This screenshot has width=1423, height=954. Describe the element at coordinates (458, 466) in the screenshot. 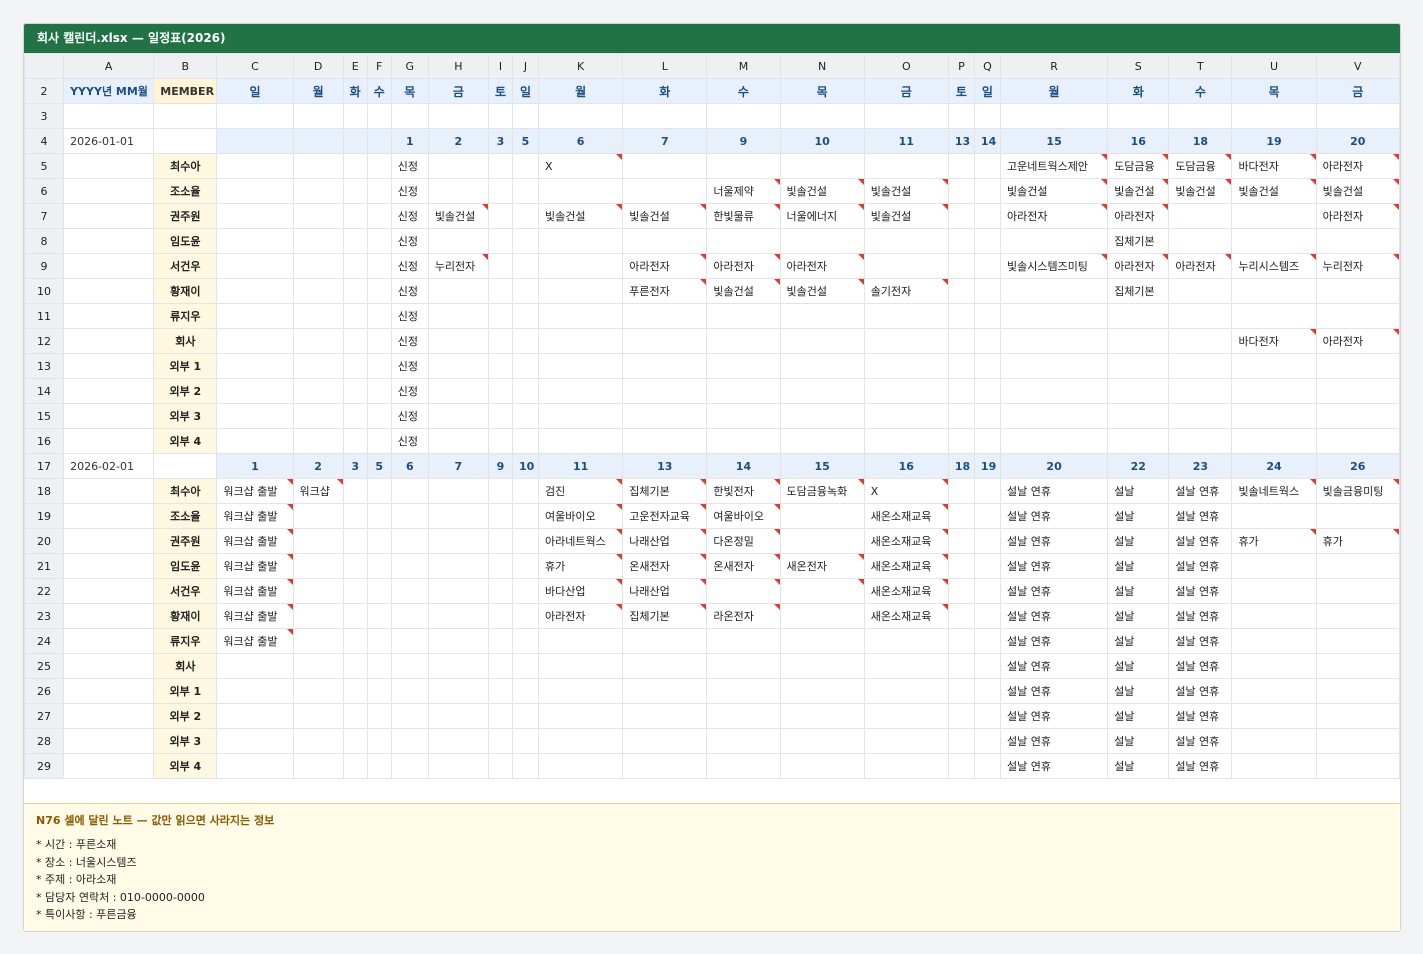

I see `day-number-cell: 7` at that location.